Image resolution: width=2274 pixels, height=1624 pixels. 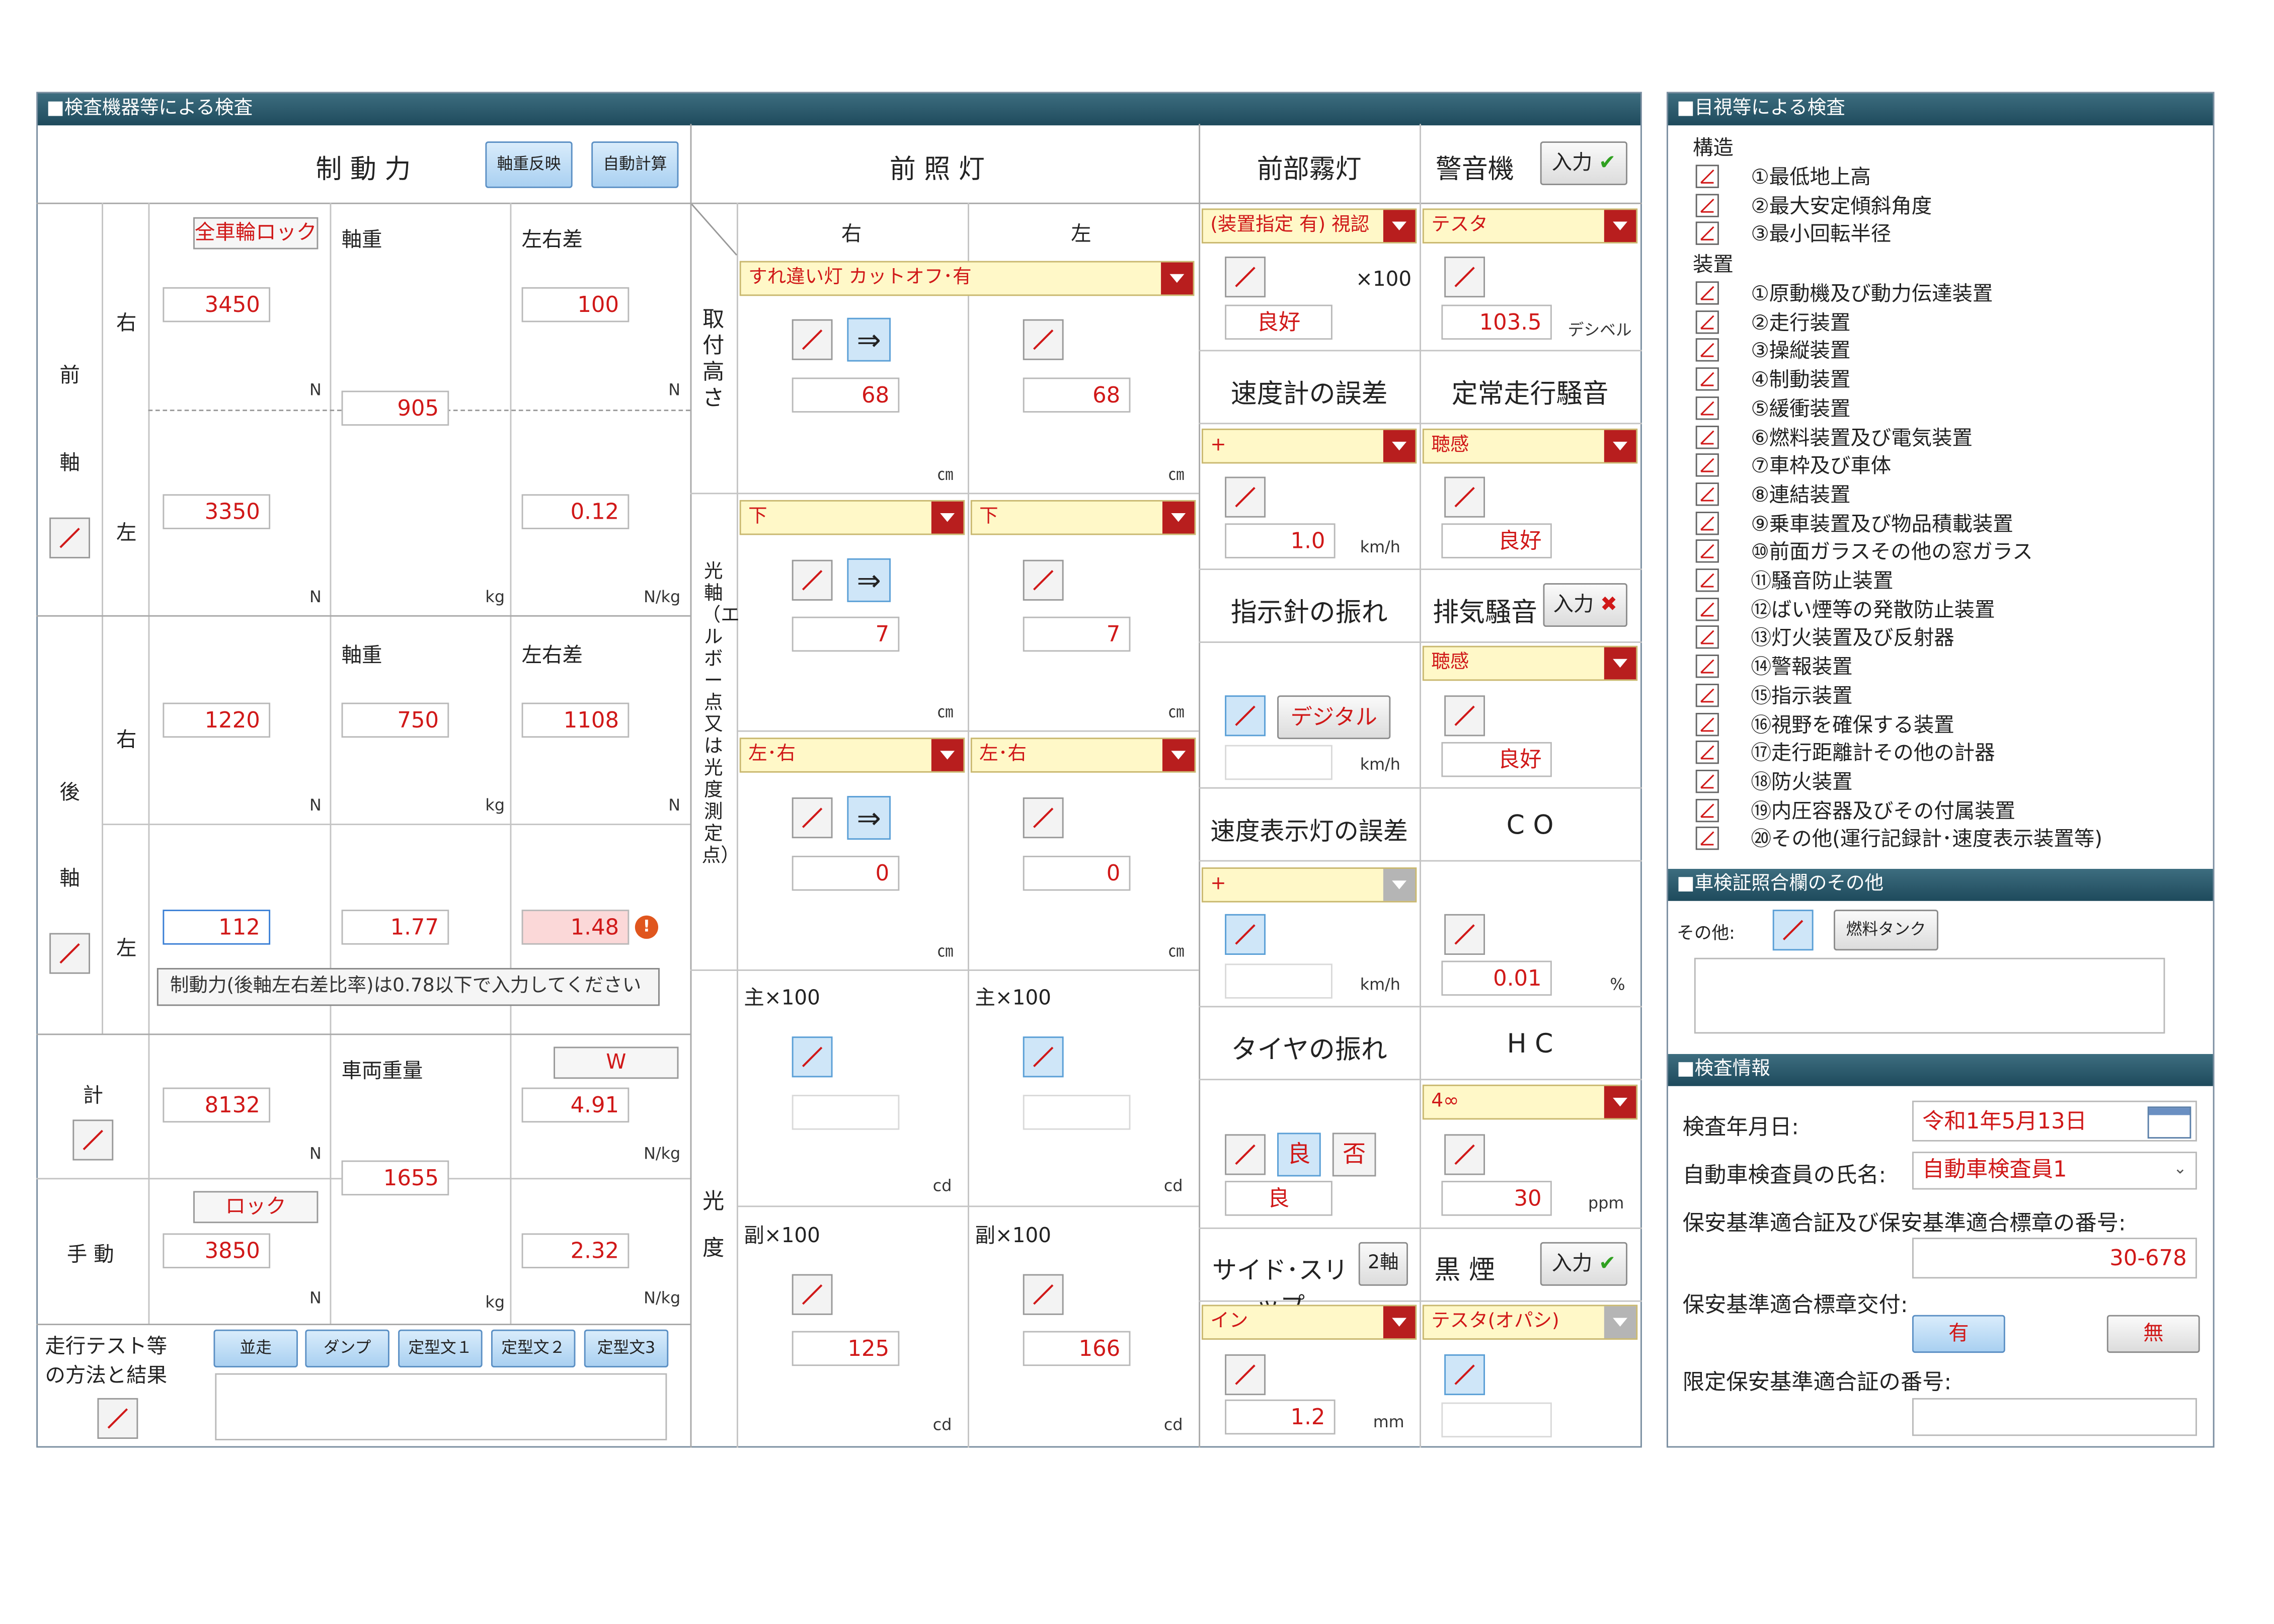 I want to click on hl-left-height-input: 68, so click(x=1077, y=395).